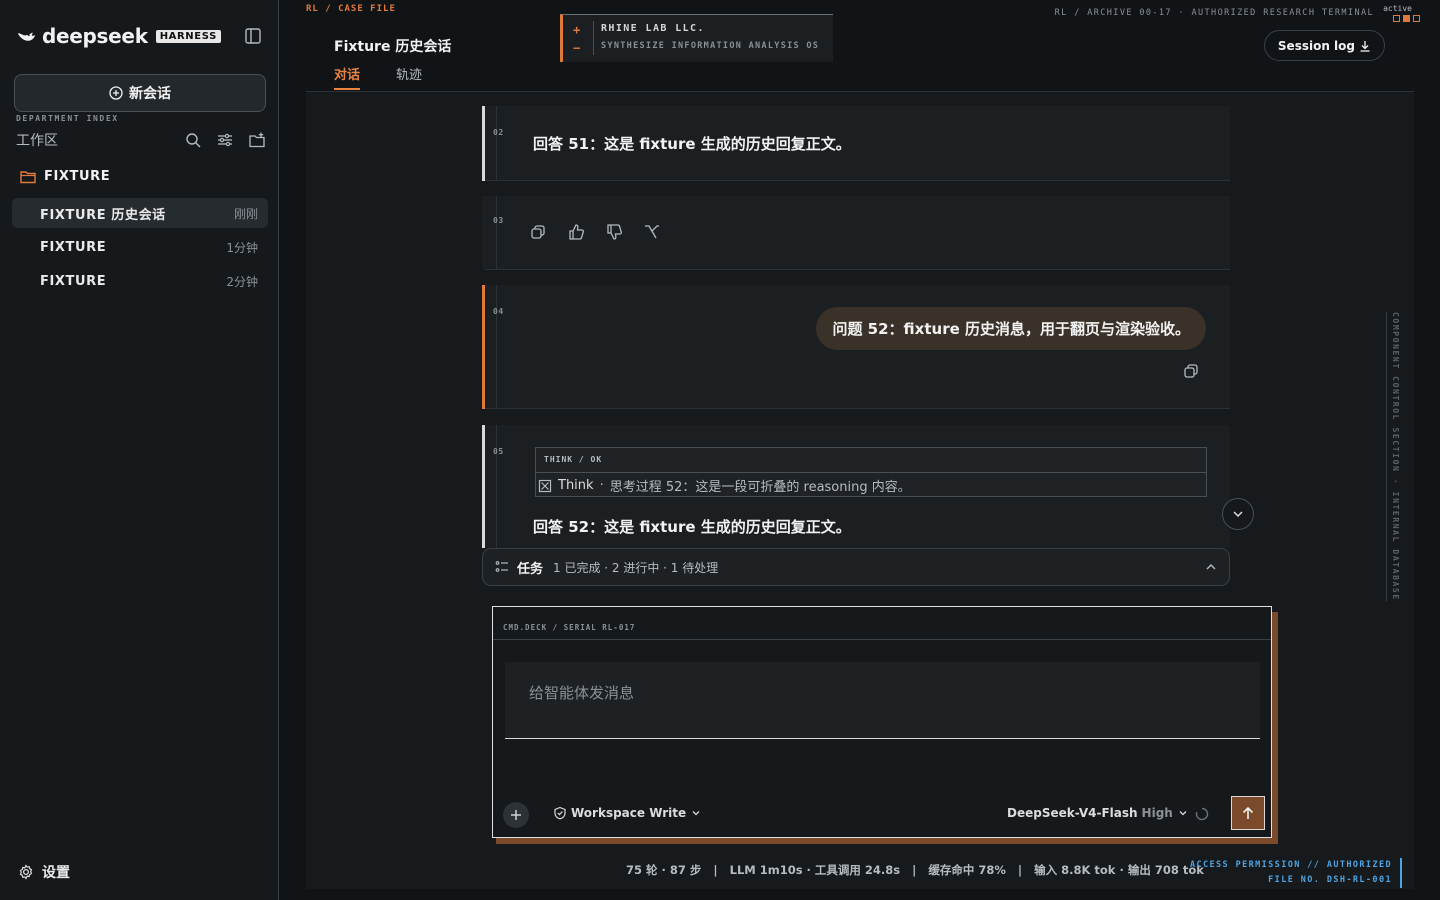  Describe the element at coordinates (498, 451) in the screenshot. I see `block-number: 05` at that location.